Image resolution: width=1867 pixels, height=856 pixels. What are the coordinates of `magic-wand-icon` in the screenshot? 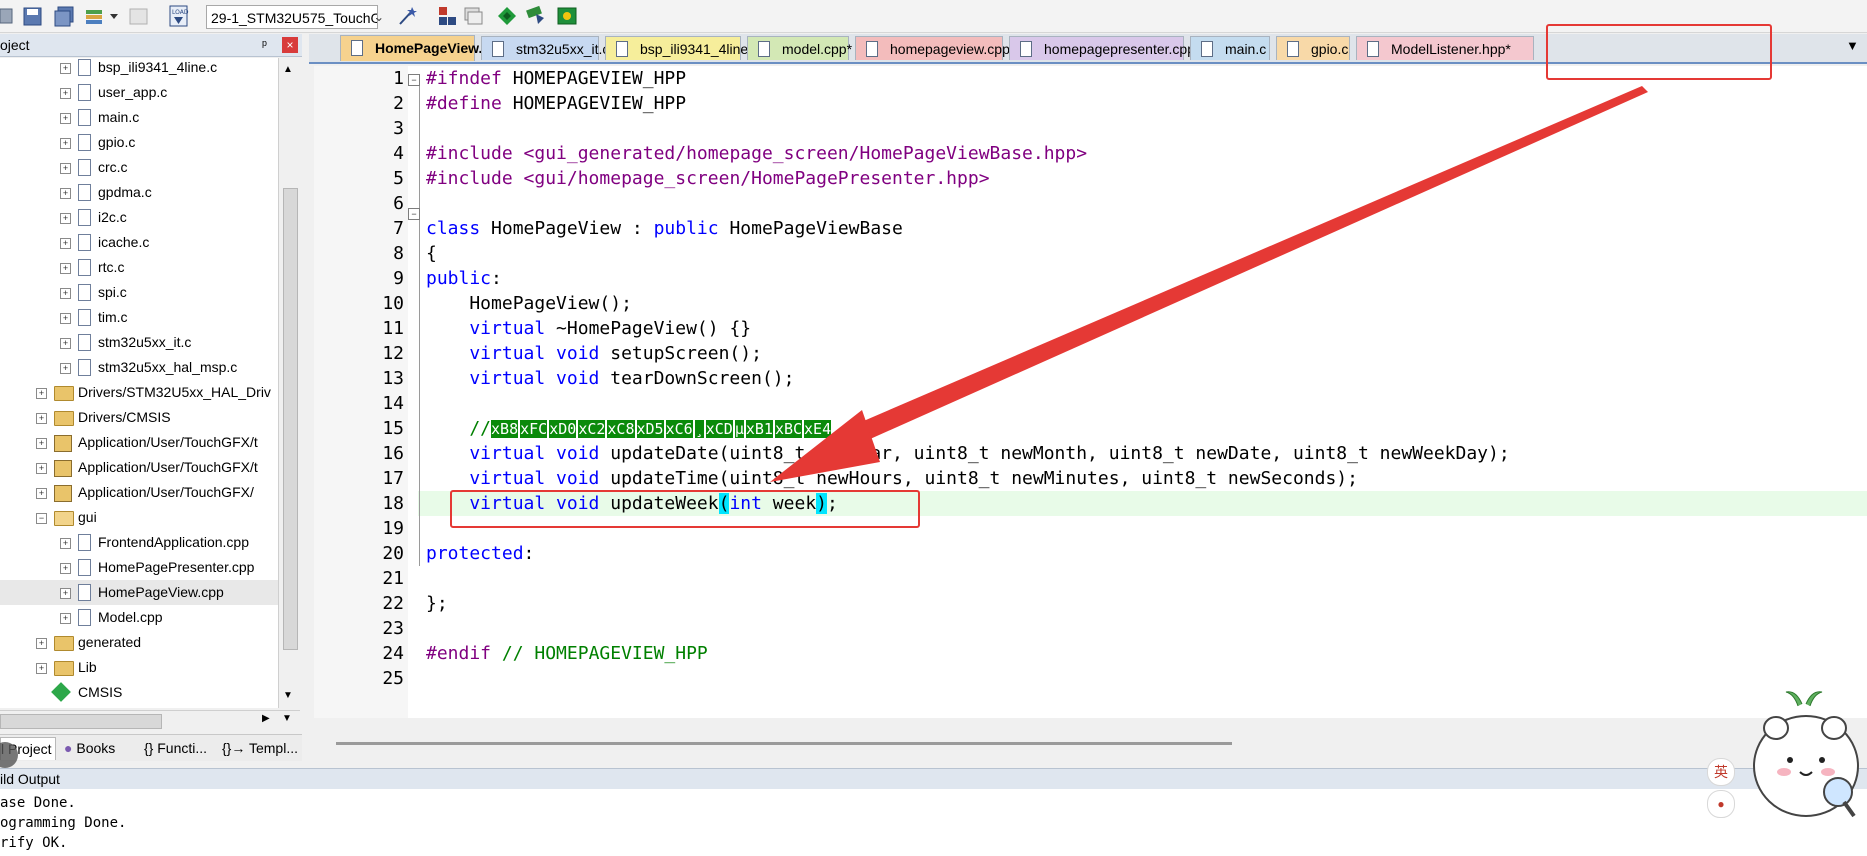 It's located at (407, 16).